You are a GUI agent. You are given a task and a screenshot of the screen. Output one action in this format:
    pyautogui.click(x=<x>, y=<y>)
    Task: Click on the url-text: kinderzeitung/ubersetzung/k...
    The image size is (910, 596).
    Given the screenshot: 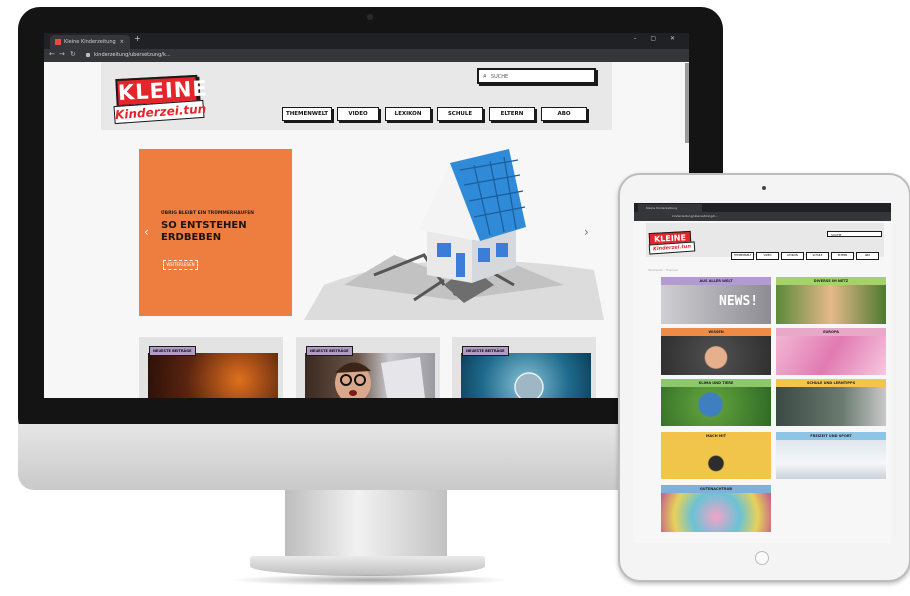 What is the action you would take?
    pyautogui.click(x=132, y=55)
    